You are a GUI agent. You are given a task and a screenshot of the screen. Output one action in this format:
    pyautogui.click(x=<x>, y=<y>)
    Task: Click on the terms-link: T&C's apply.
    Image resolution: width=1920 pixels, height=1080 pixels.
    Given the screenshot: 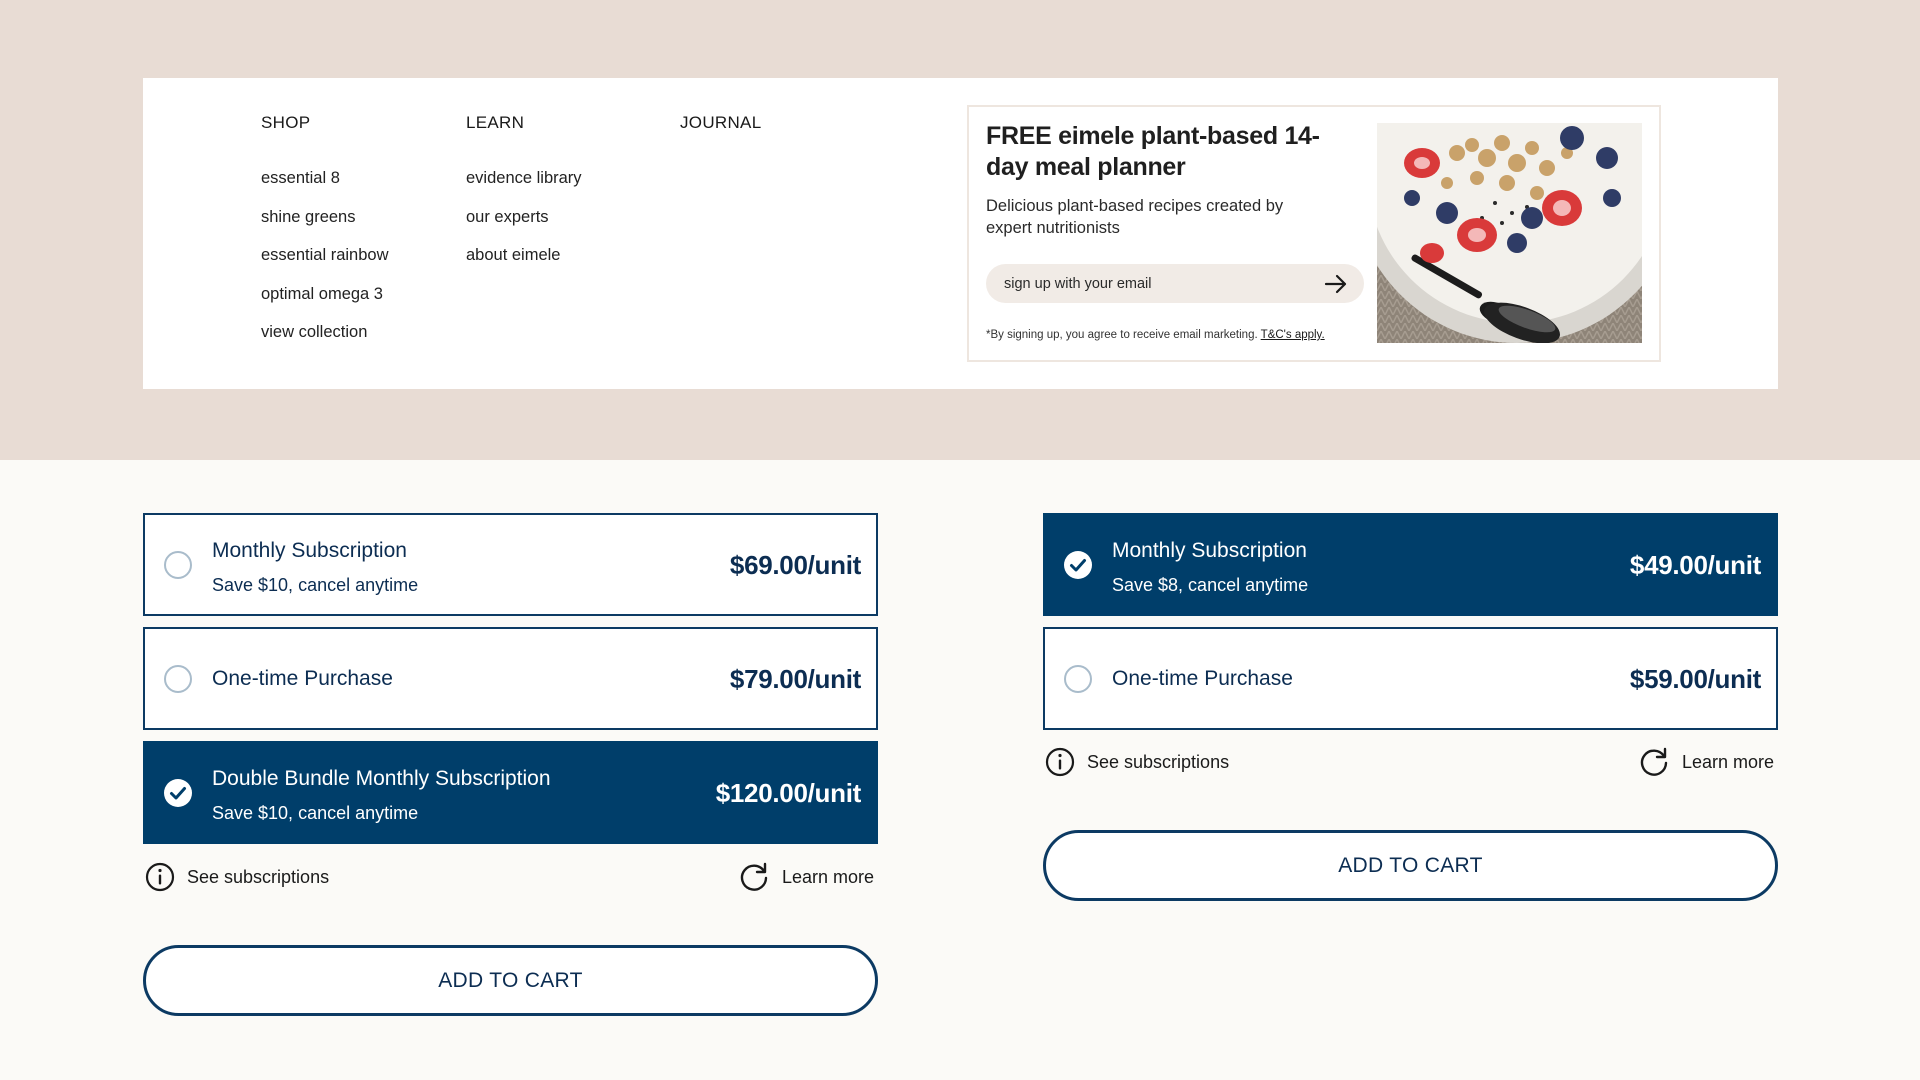 What is the action you would take?
    pyautogui.click(x=1293, y=335)
    